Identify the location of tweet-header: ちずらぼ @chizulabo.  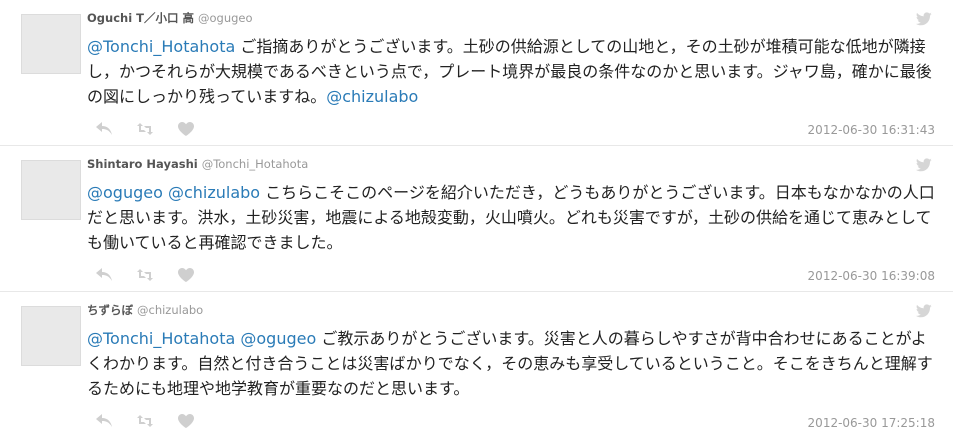
(145, 310).